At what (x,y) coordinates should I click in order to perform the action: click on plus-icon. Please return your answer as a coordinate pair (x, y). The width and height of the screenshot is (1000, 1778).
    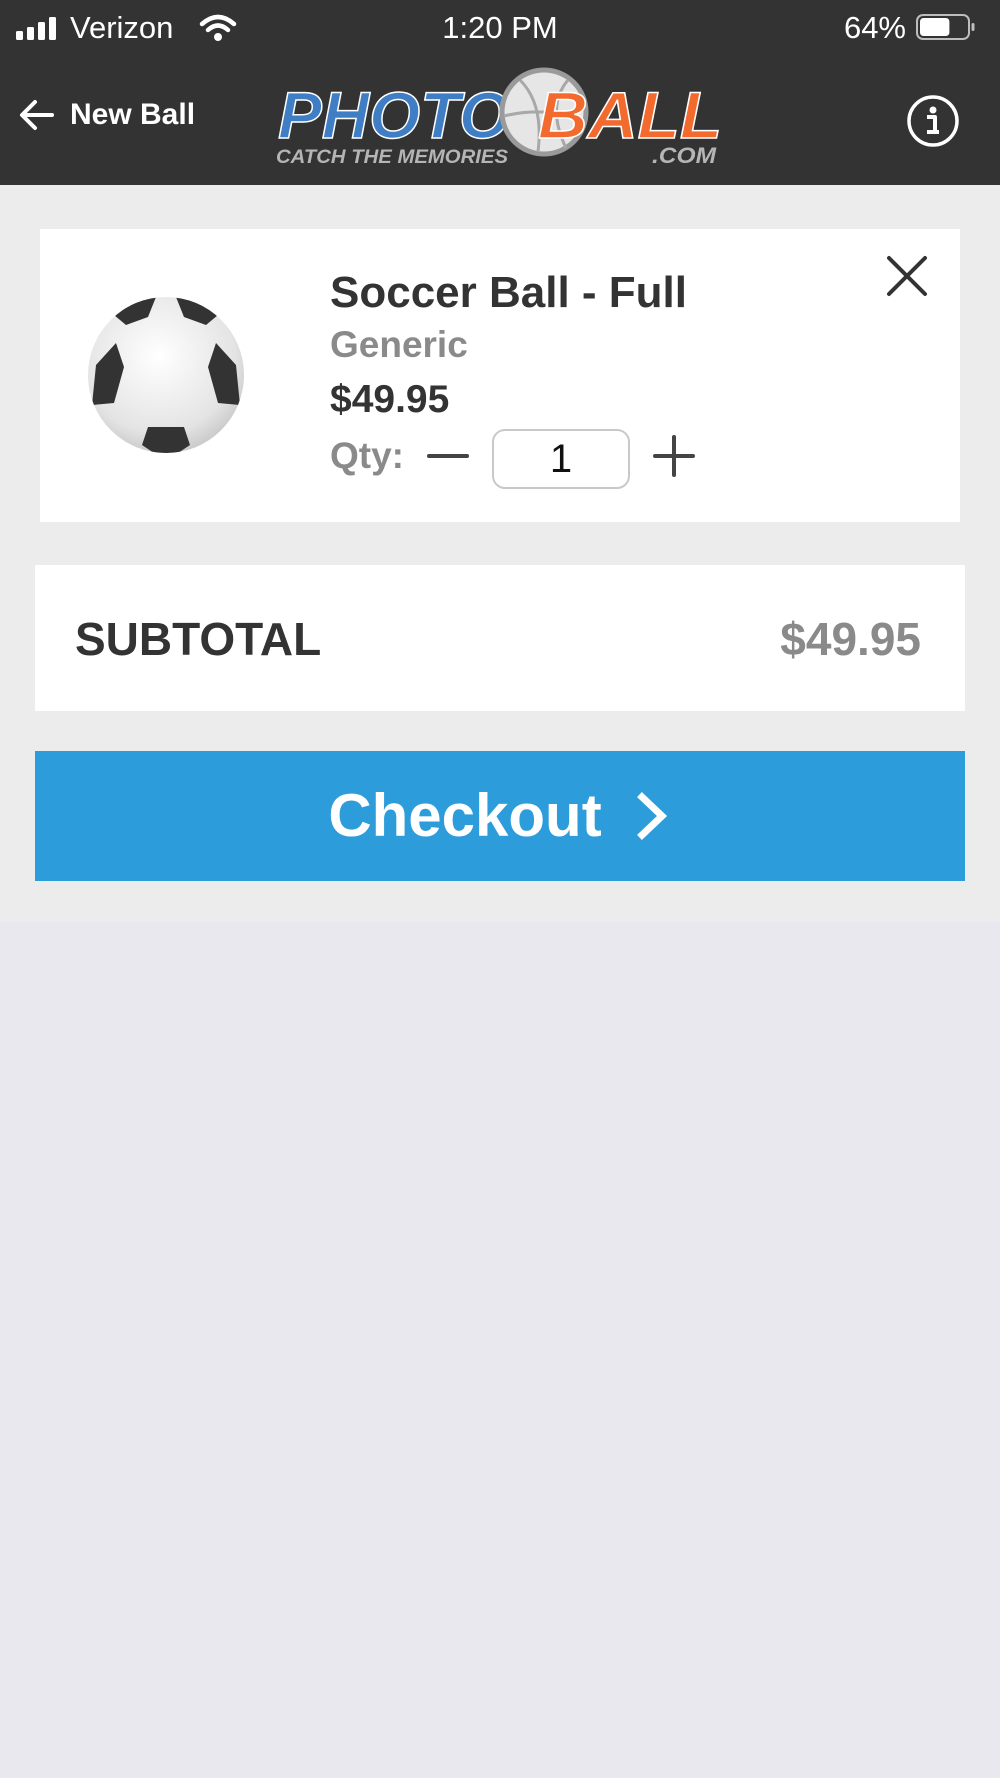
    Looking at the image, I should click on (674, 456).